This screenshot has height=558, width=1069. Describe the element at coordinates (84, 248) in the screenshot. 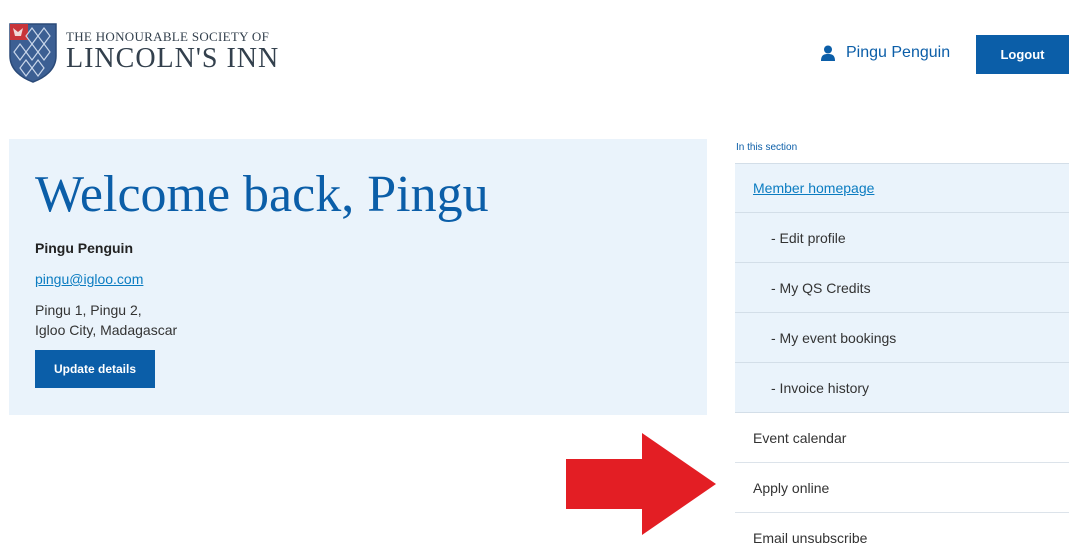

I see `member-name: Pingu Penguin` at that location.